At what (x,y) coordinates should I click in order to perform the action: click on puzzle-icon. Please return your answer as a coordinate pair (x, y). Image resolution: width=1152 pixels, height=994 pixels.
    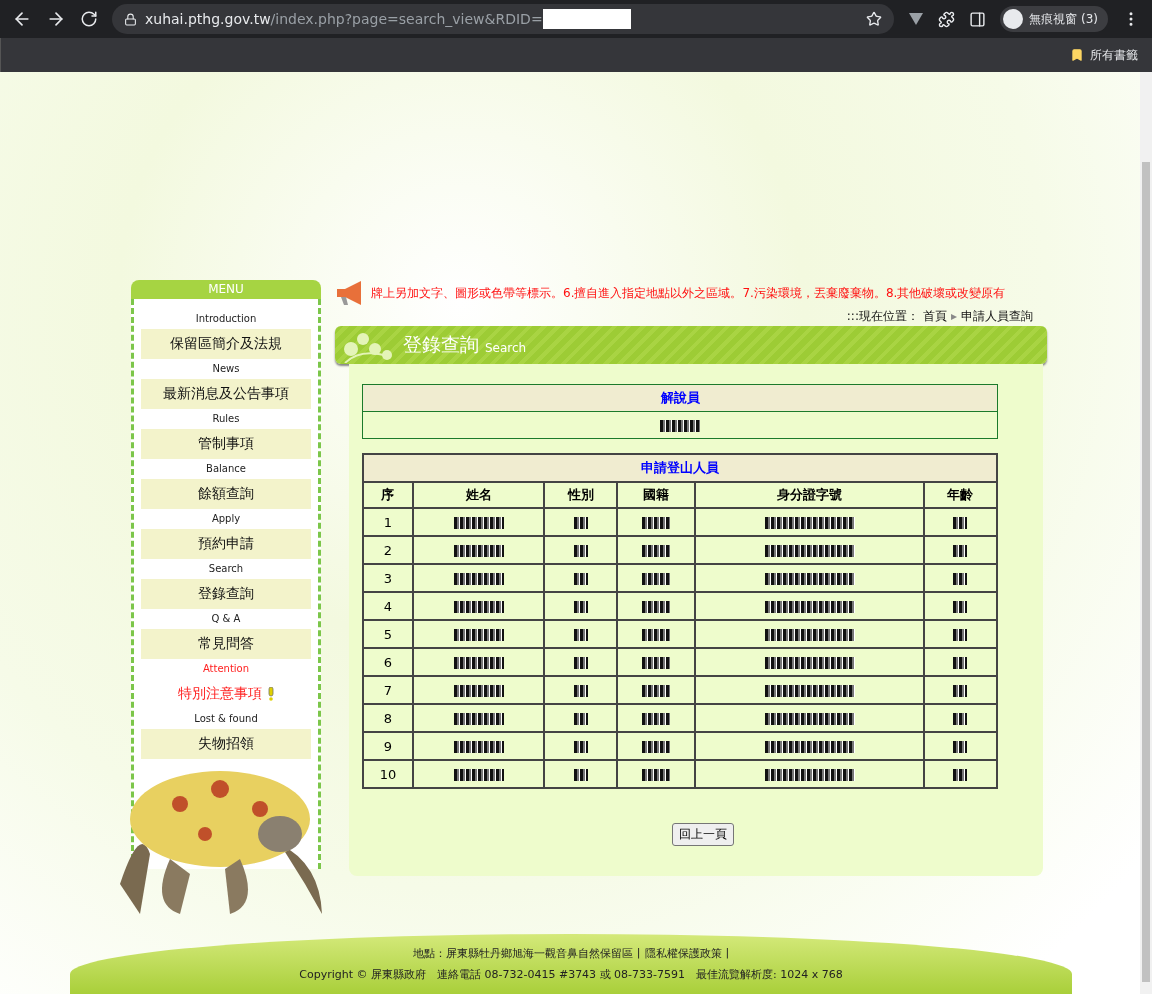
    Looking at the image, I should click on (947, 19).